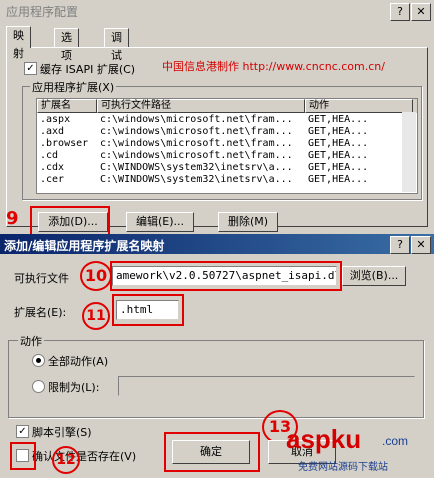  What do you see at coordinates (38, 386) in the screenshot?
I see `limit-to-radio` at bounding box center [38, 386].